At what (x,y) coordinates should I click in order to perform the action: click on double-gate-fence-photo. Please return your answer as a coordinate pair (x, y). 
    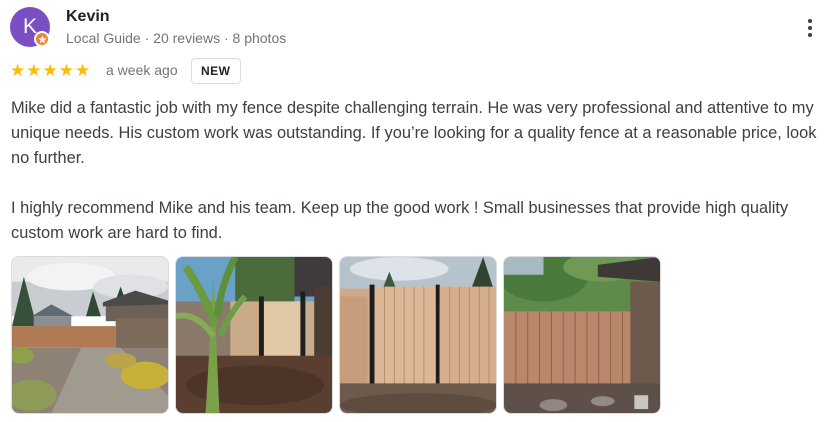
    Looking at the image, I should click on (418, 335).